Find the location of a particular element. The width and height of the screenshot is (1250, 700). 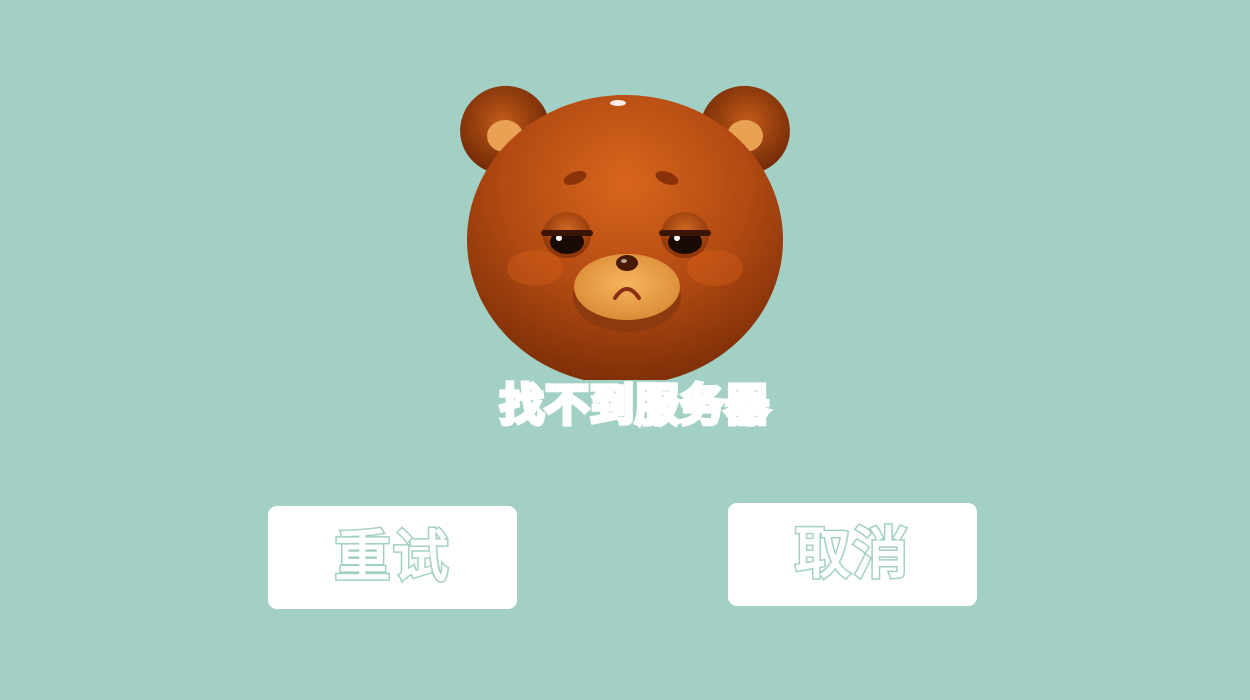

retry-button-label: 重试 is located at coordinates (392, 557).